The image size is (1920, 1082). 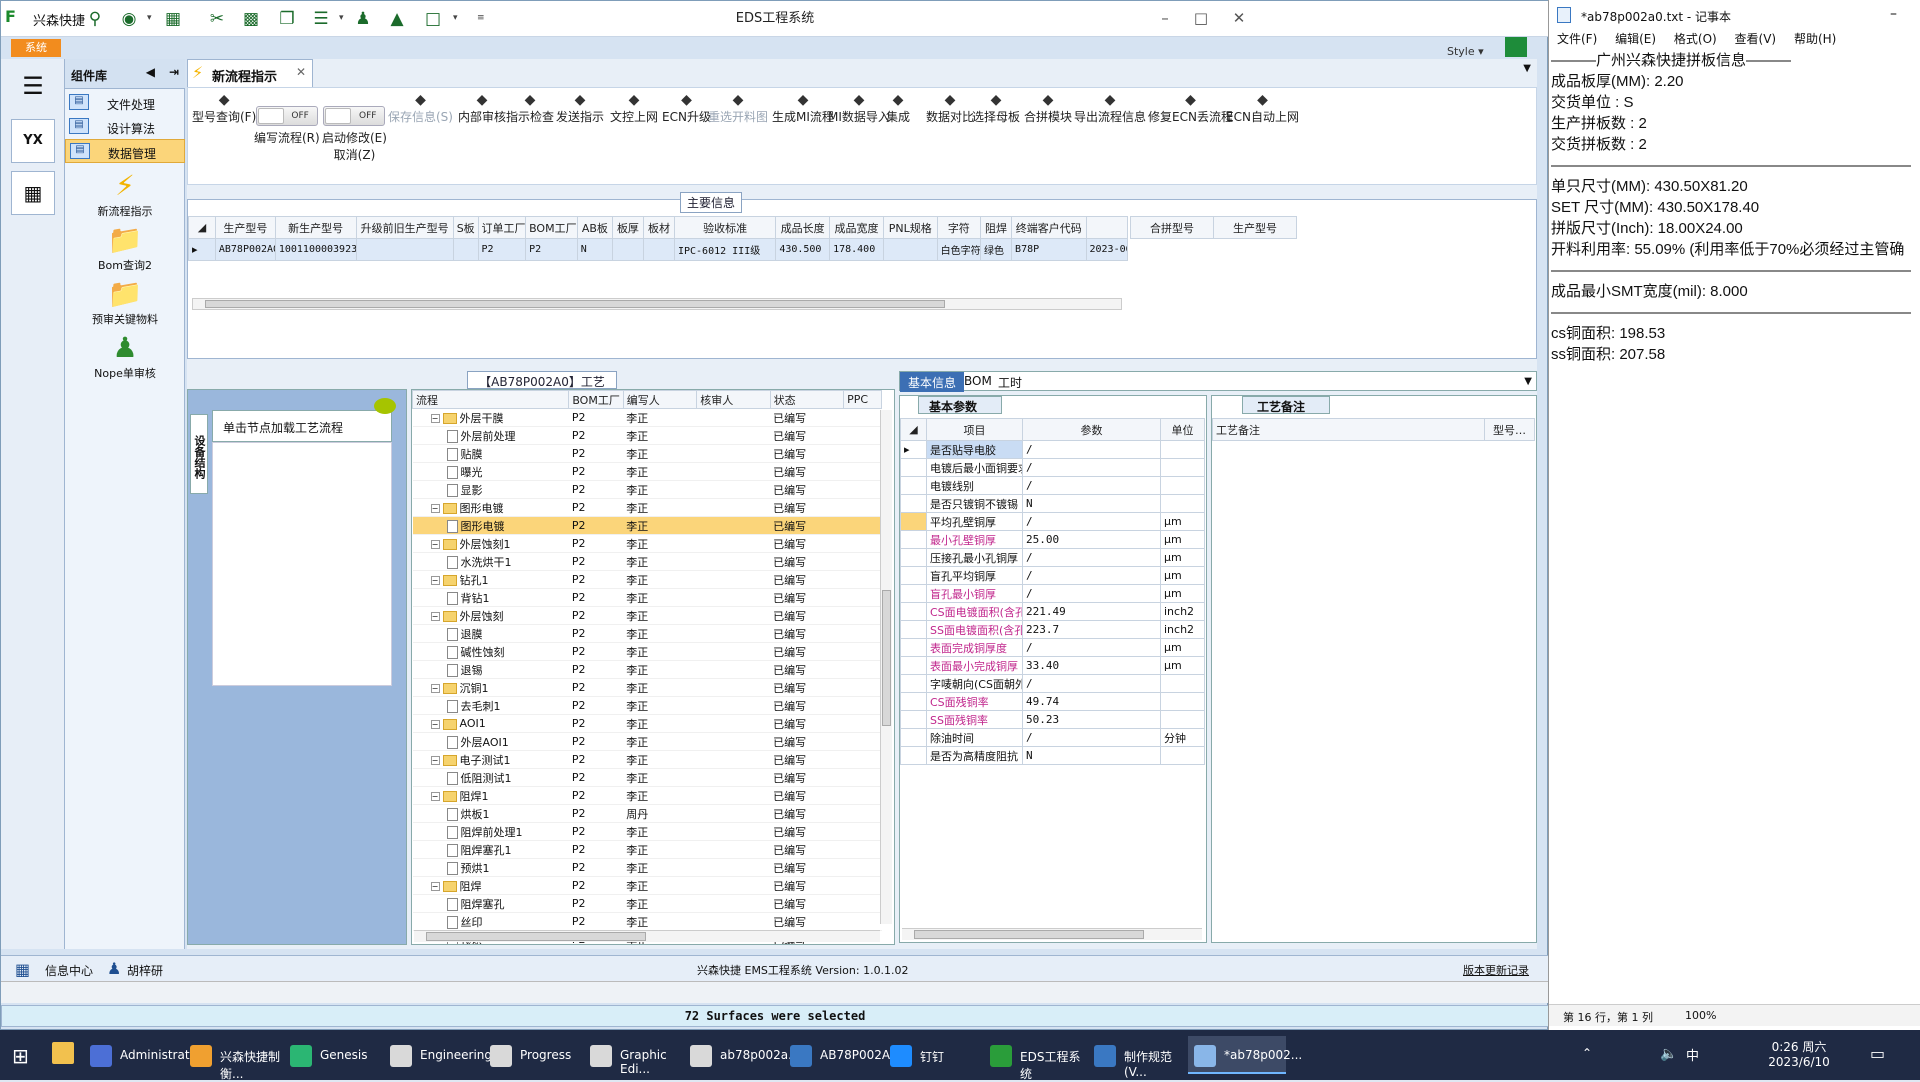 I want to click on table-row: 贴膜 P2 李正 已编写, so click(x=647, y=453).